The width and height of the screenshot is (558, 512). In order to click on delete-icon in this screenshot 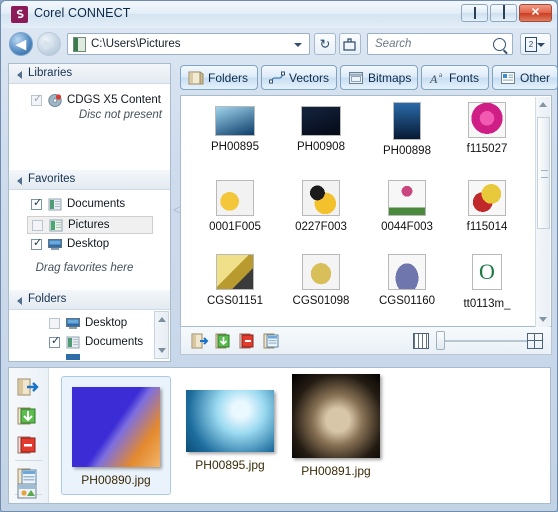, I will do `click(248, 341)`.